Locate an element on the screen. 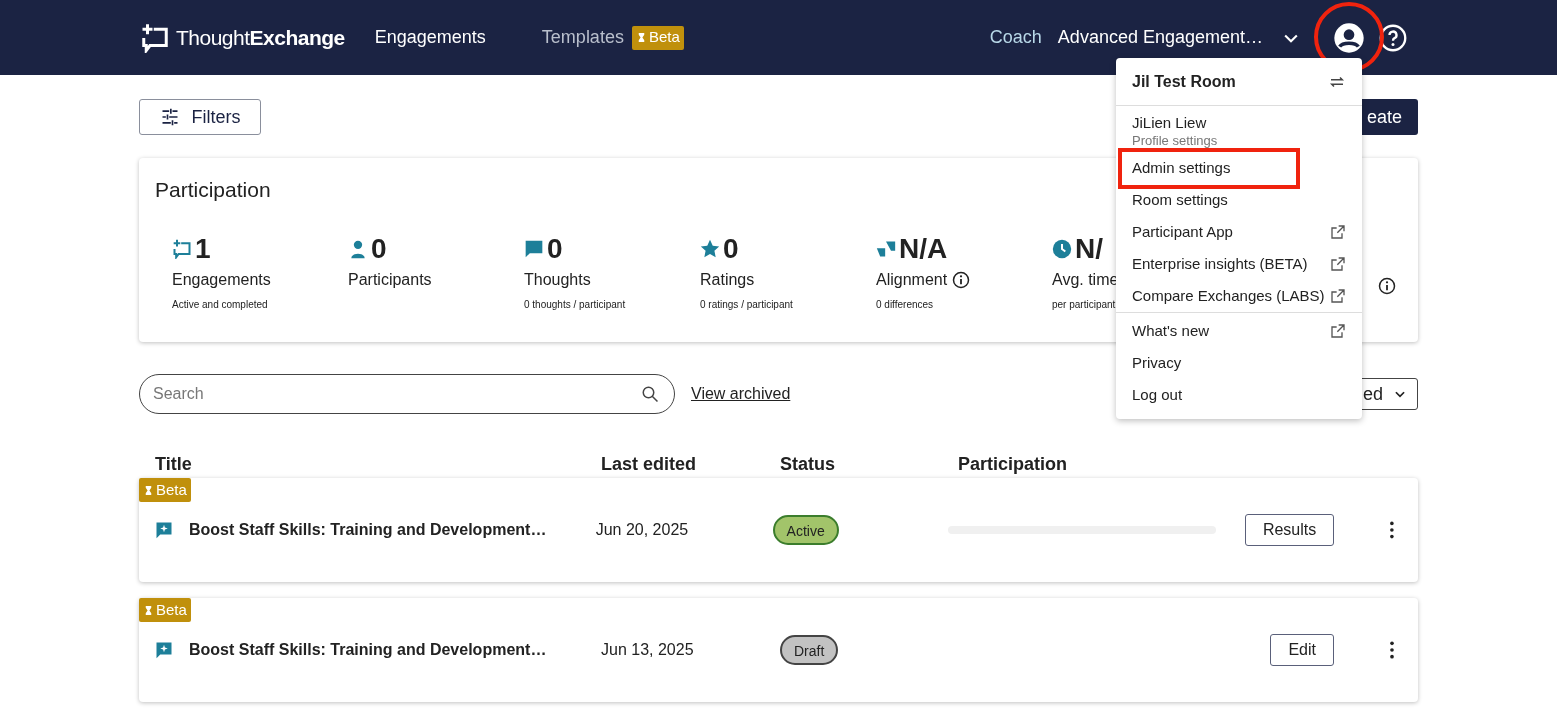 This screenshot has width=1557, height=728. date-text: Jun 13, 2025 is located at coordinates (648, 650).